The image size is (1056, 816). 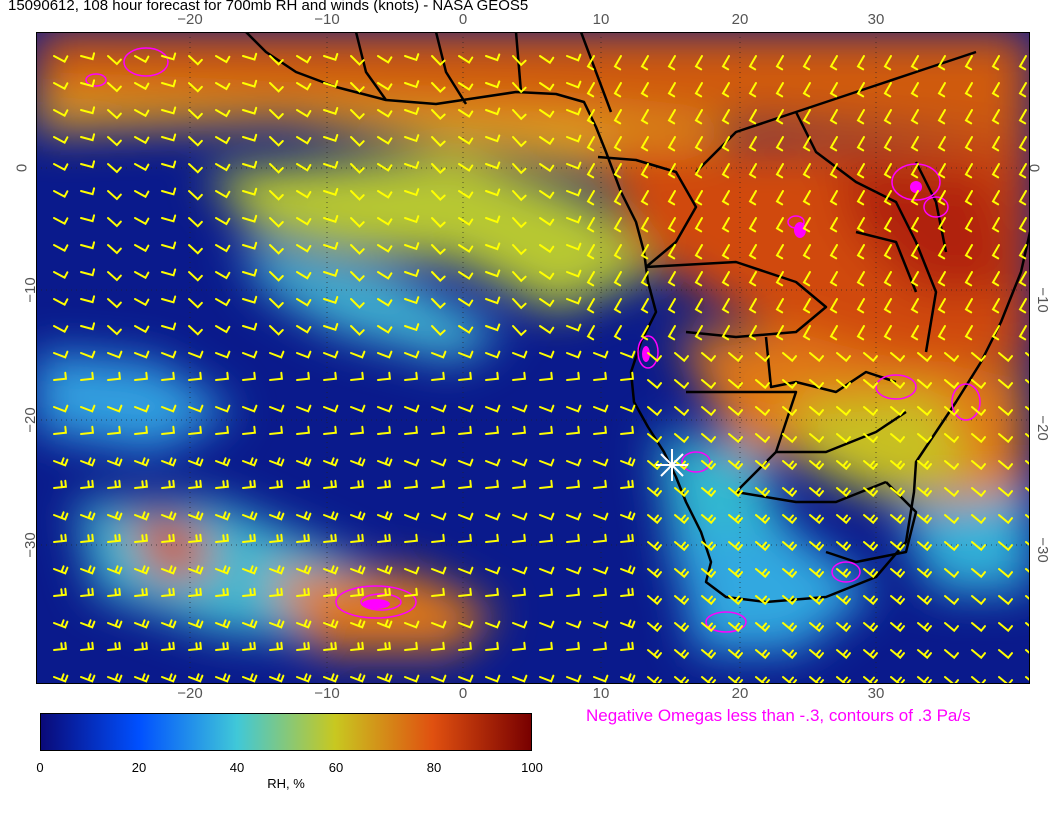 What do you see at coordinates (532, 767) in the screenshot?
I see `colorbar-tick: 100` at bounding box center [532, 767].